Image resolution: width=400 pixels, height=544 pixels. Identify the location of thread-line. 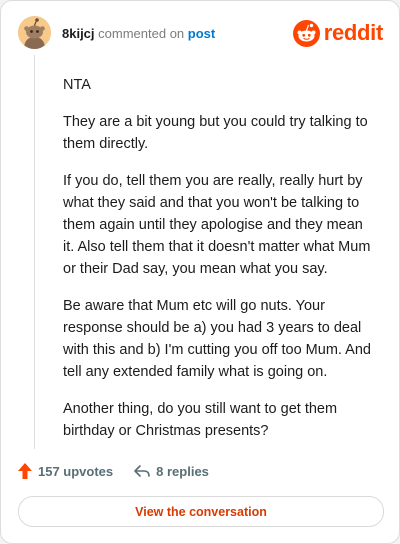
(34, 252).